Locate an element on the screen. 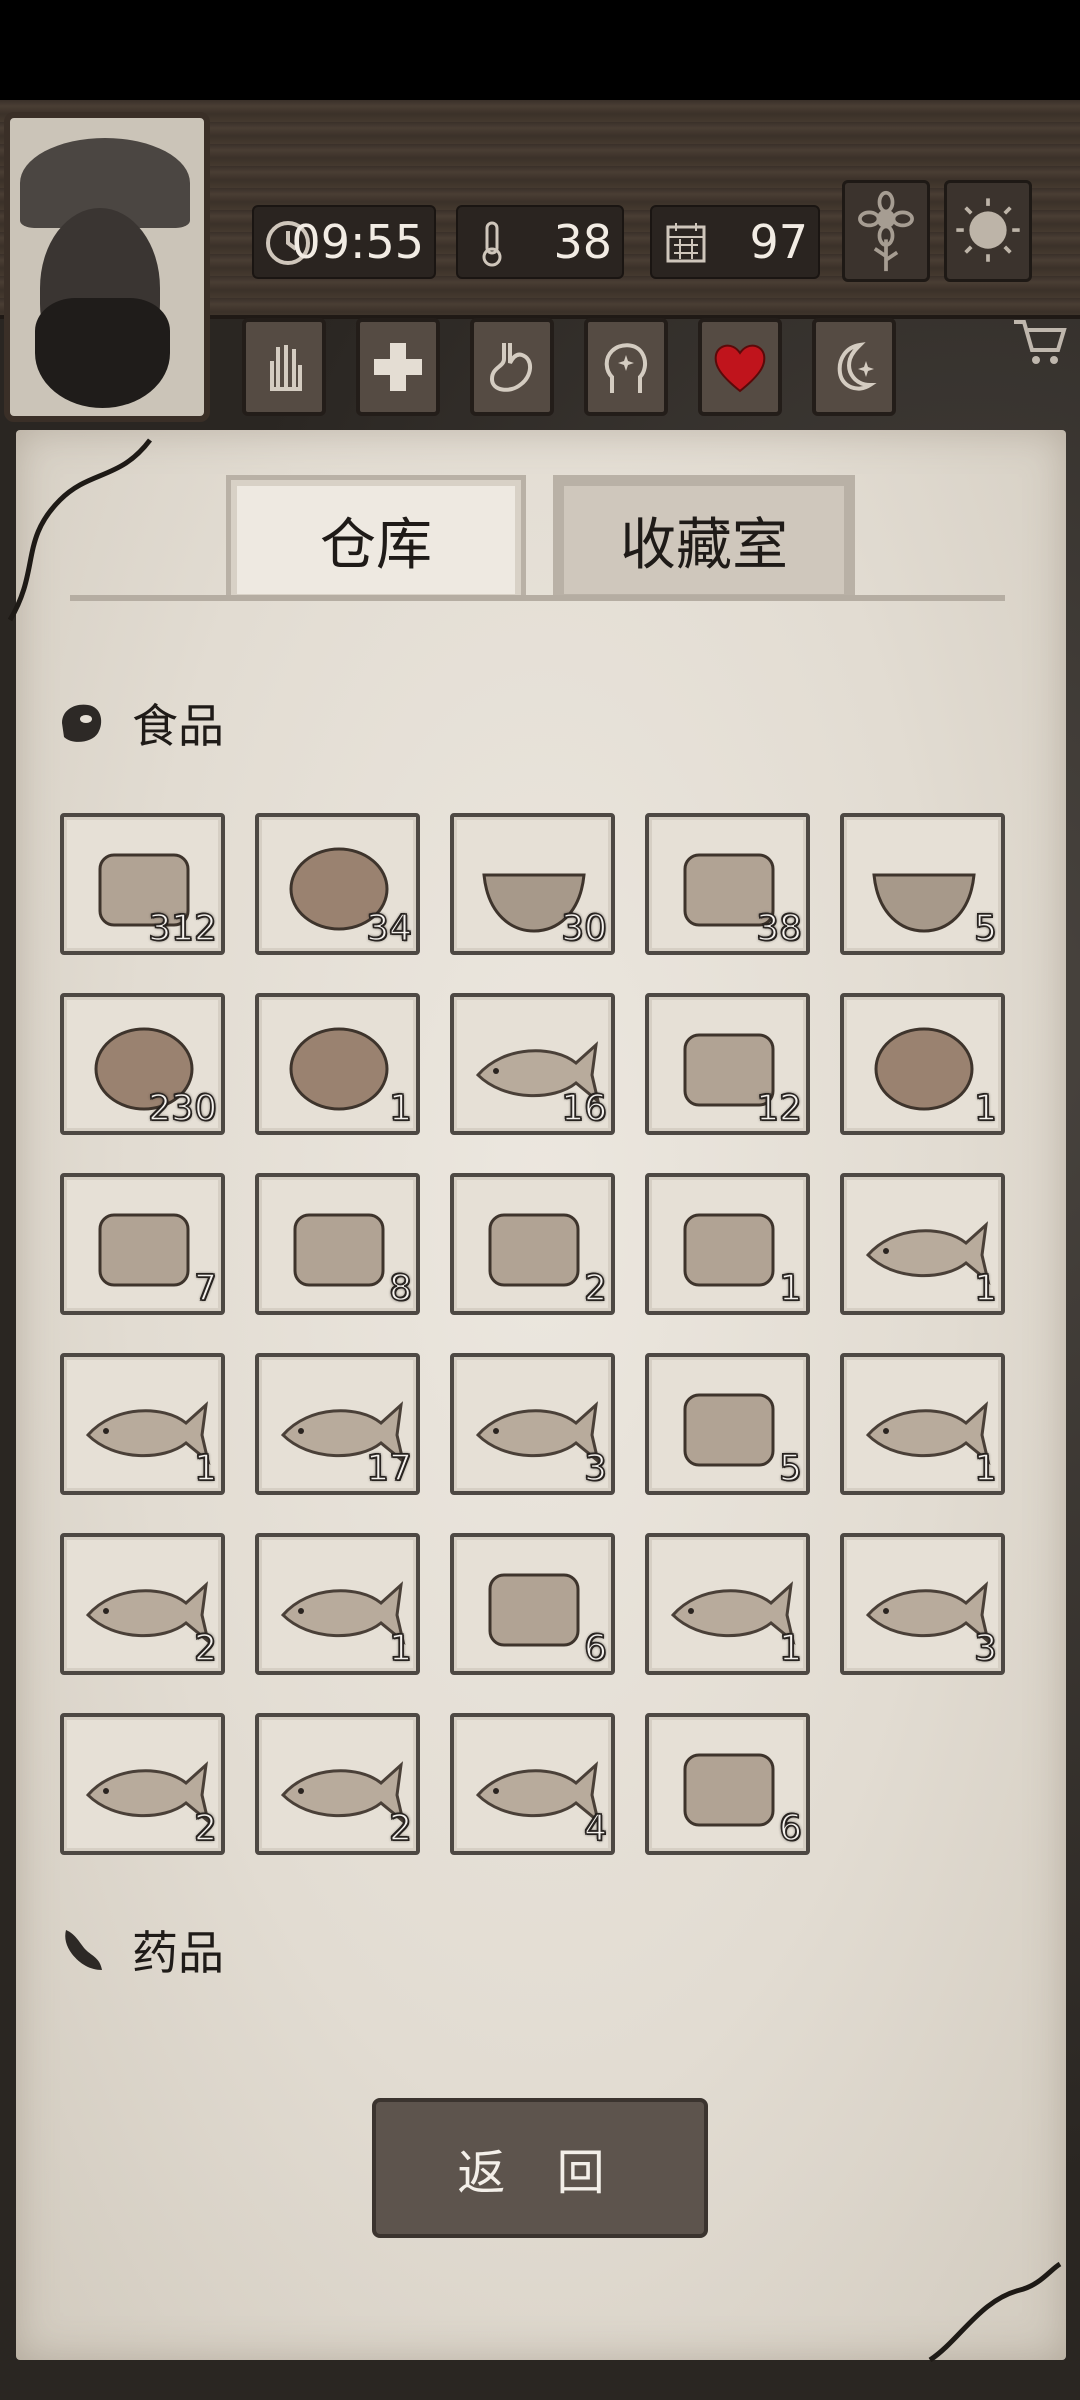  item-count: 30 is located at coordinates (583, 928).